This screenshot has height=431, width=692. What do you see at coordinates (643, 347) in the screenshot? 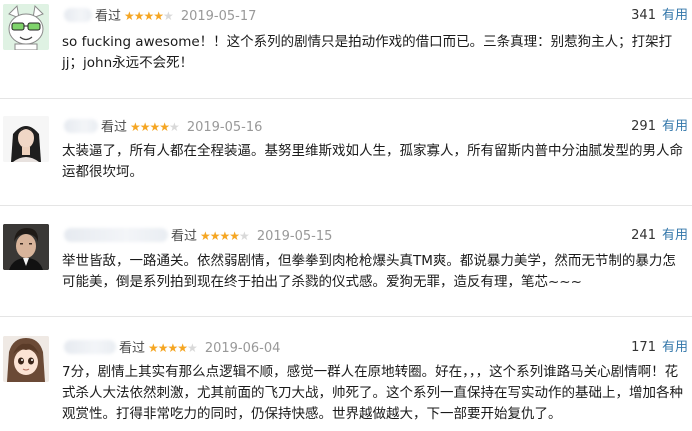
I see `vote-count: 171` at bounding box center [643, 347].